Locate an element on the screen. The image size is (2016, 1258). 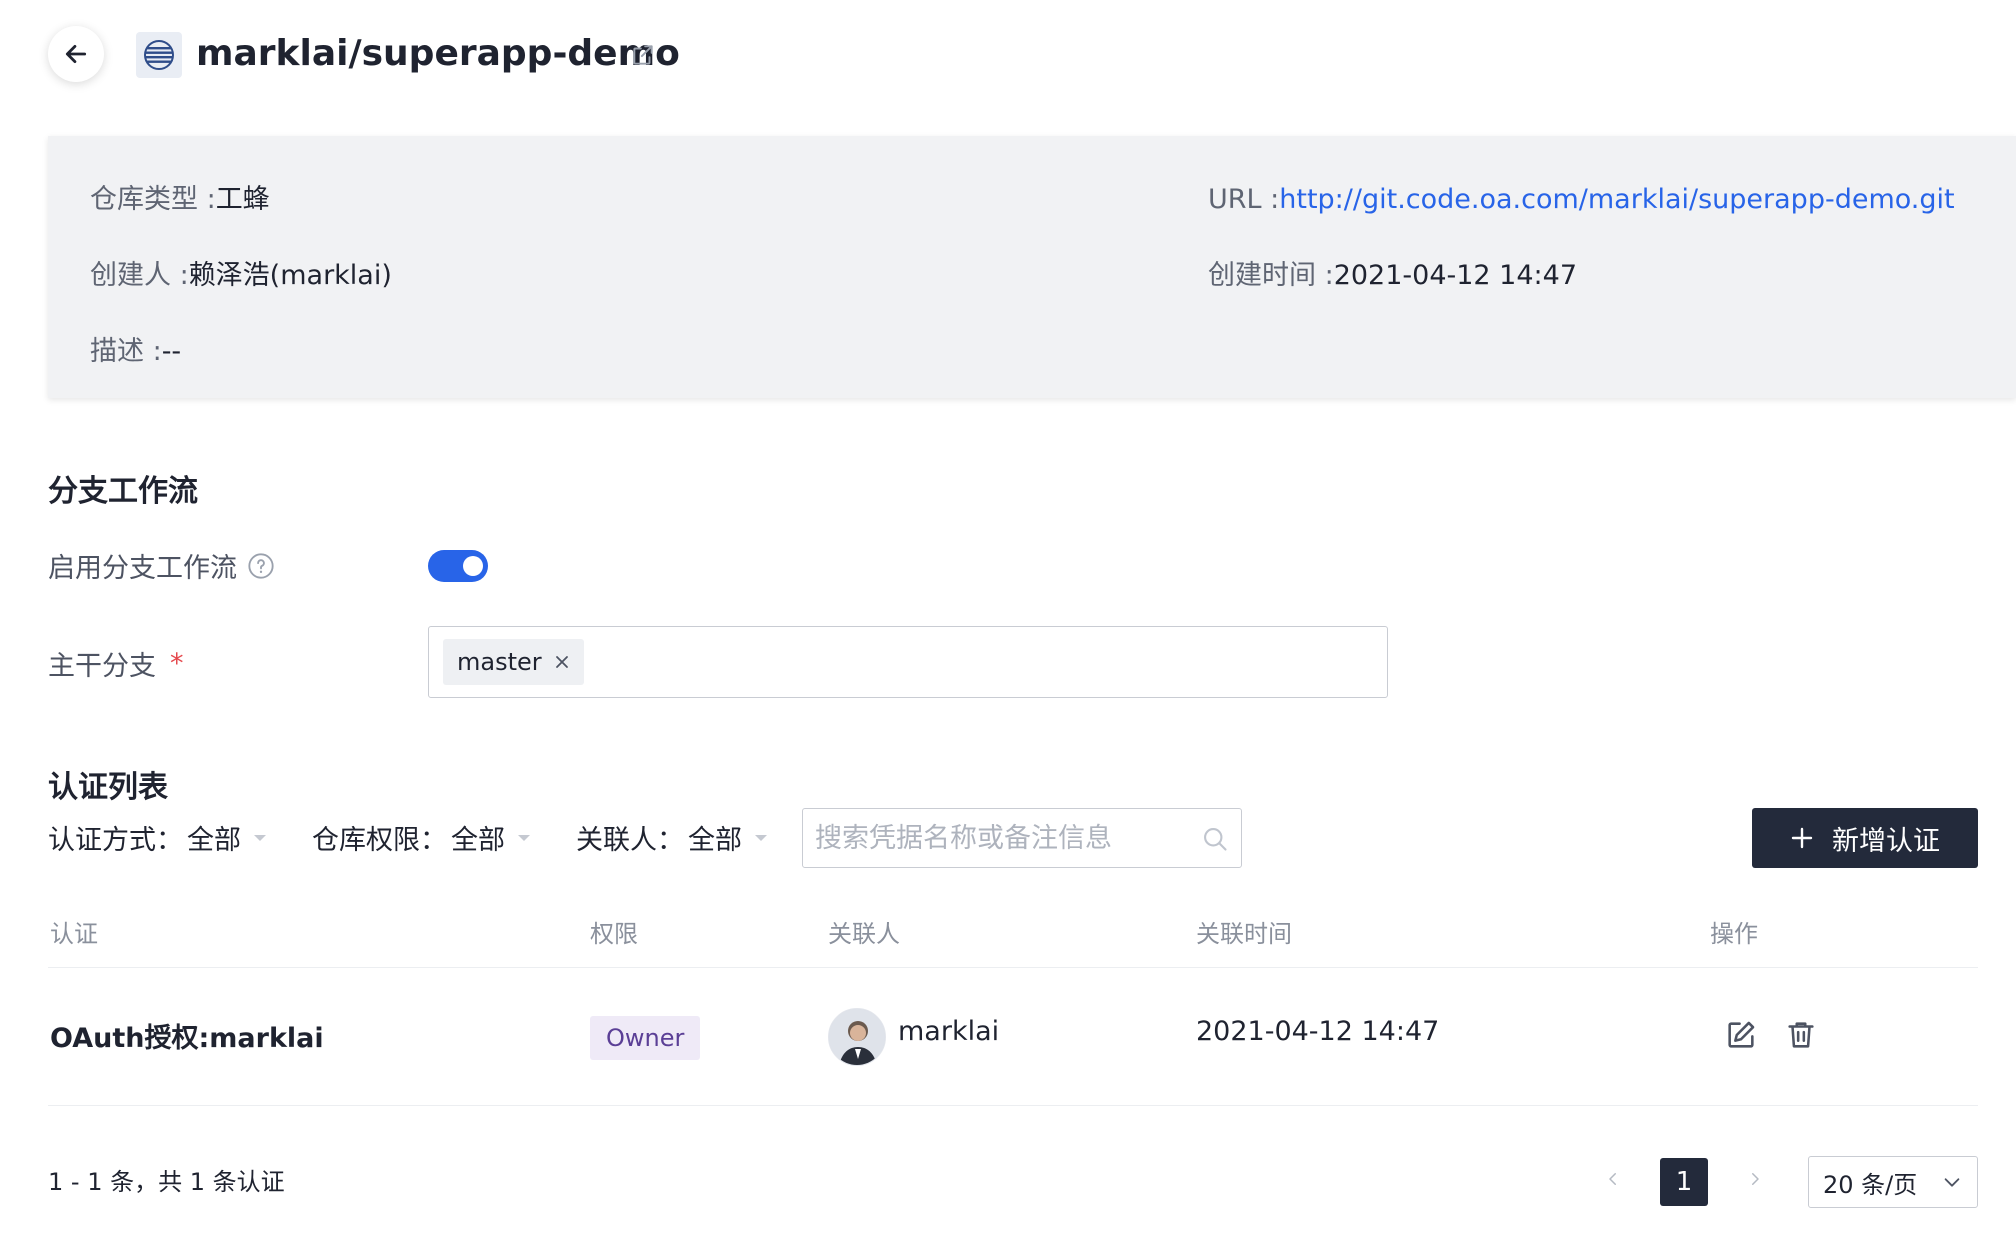
description-row: 描述 :-- is located at coordinates (135, 352).